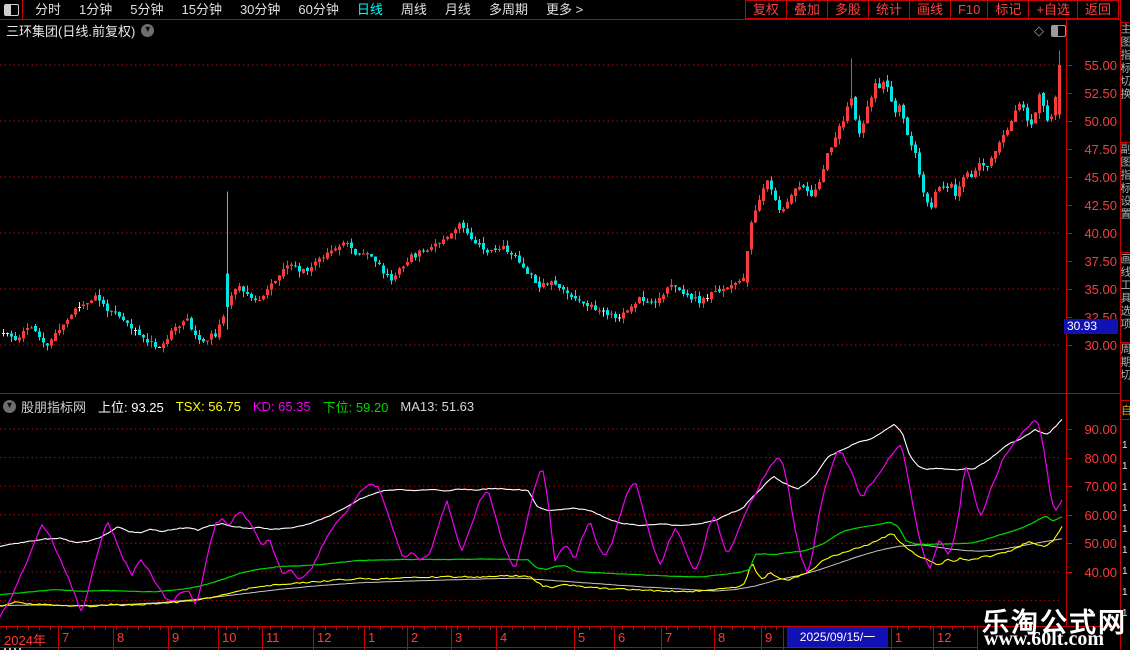  I want to click on timeline-month-label: 5, so click(582, 637).